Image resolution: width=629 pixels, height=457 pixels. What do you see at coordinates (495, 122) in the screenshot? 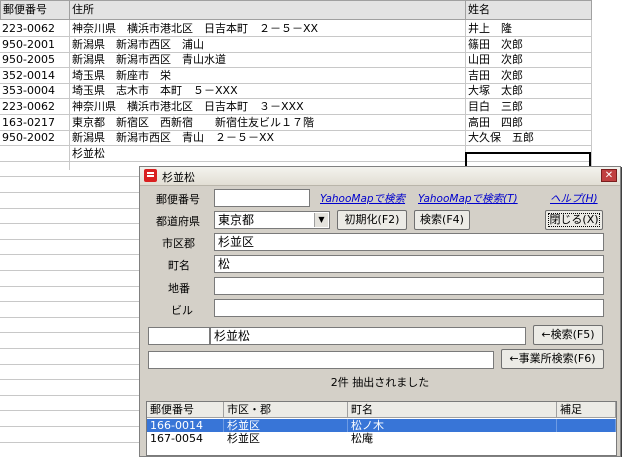
I see `cell-name: 高田 四郎` at bounding box center [495, 122].